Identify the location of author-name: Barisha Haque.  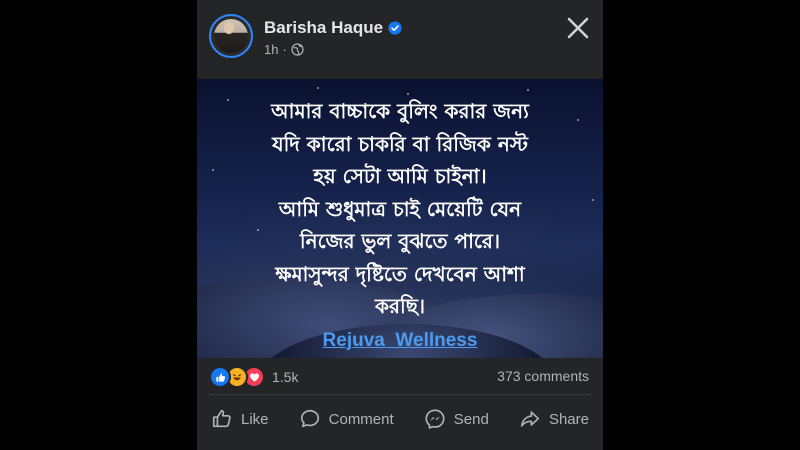
(323, 28).